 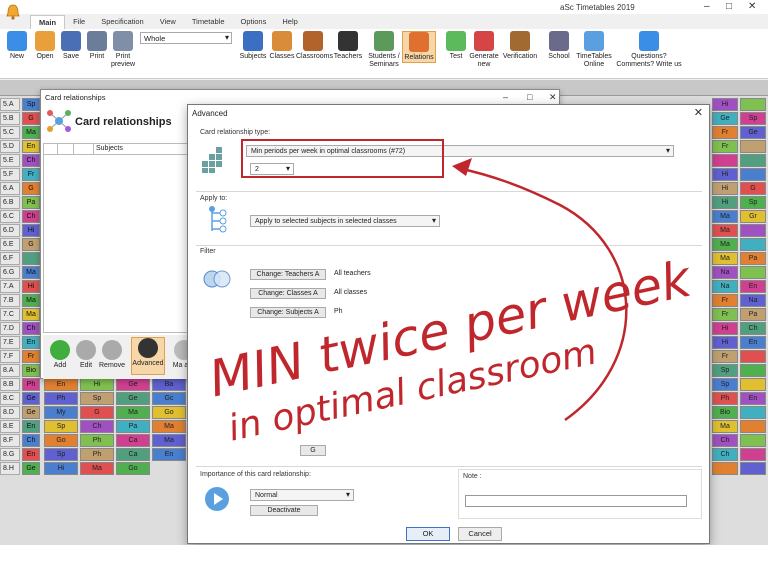 What do you see at coordinates (112, 354) in the screenshot?
I see `card-remove-button: Remove` at bounding box center [112, 354].